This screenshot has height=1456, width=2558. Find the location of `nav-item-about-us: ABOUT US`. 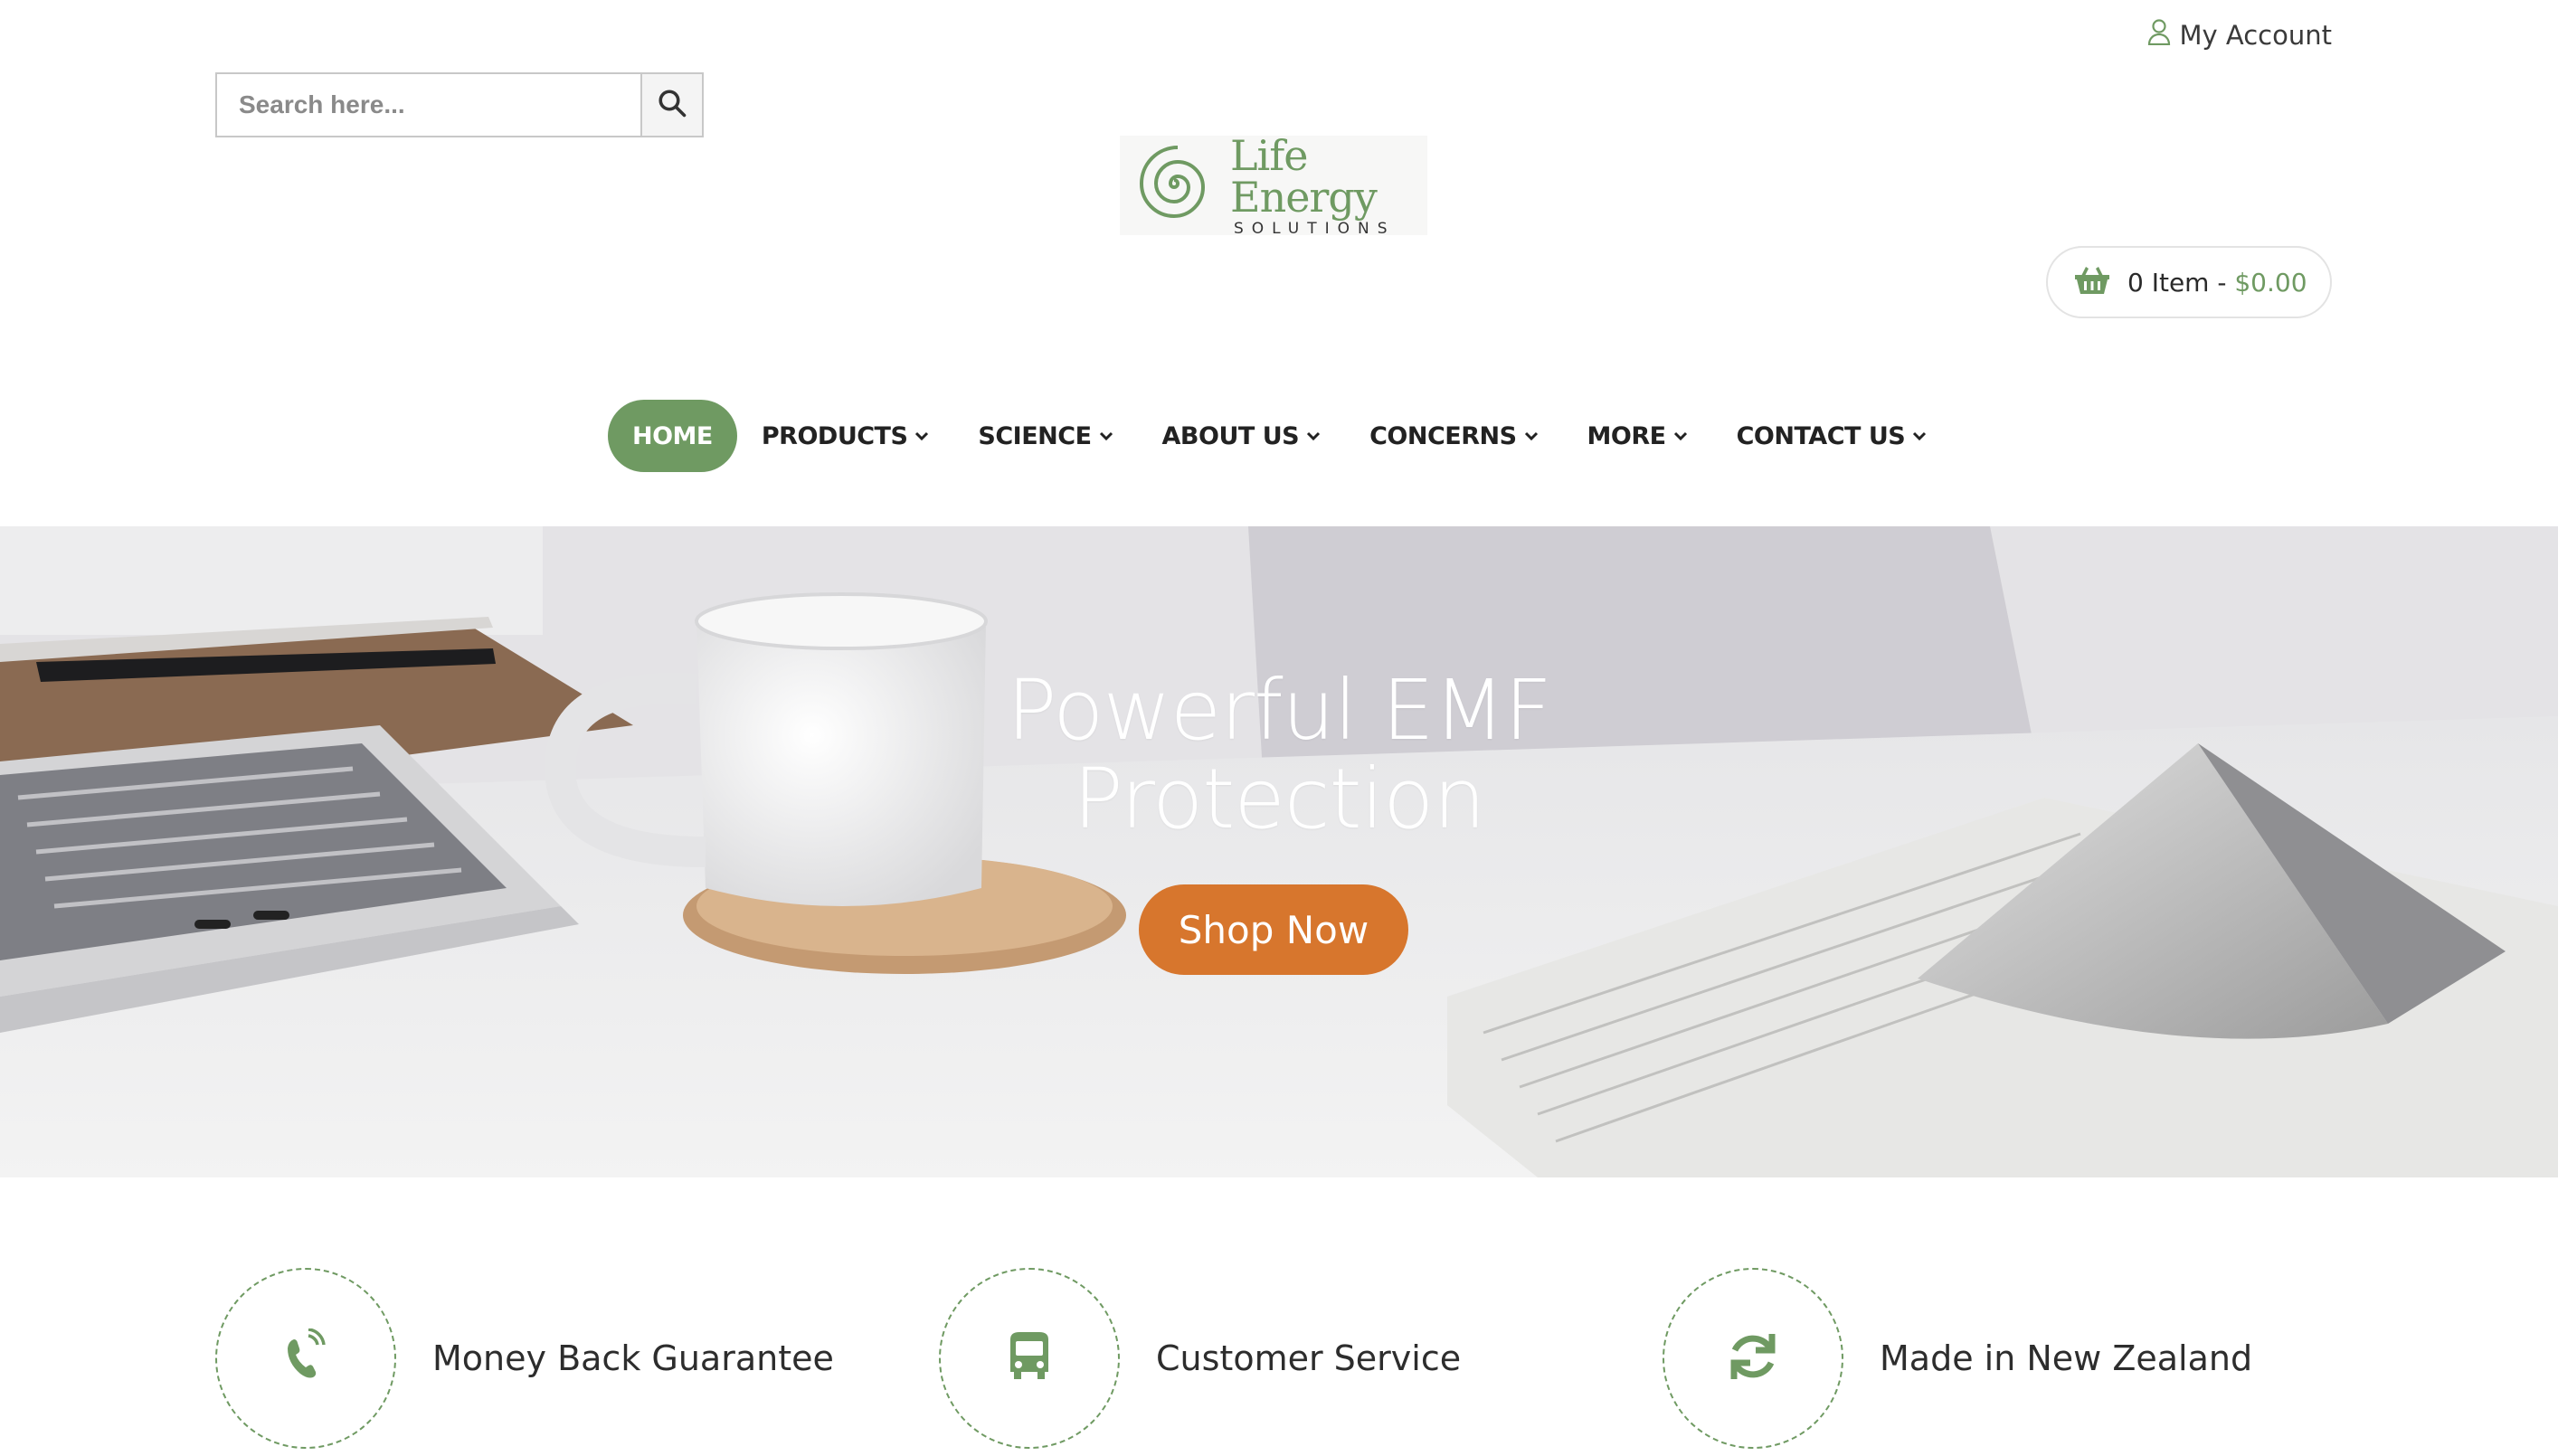

nav-item-about-us: ABOUT US is located at coordinates (1242, 436).